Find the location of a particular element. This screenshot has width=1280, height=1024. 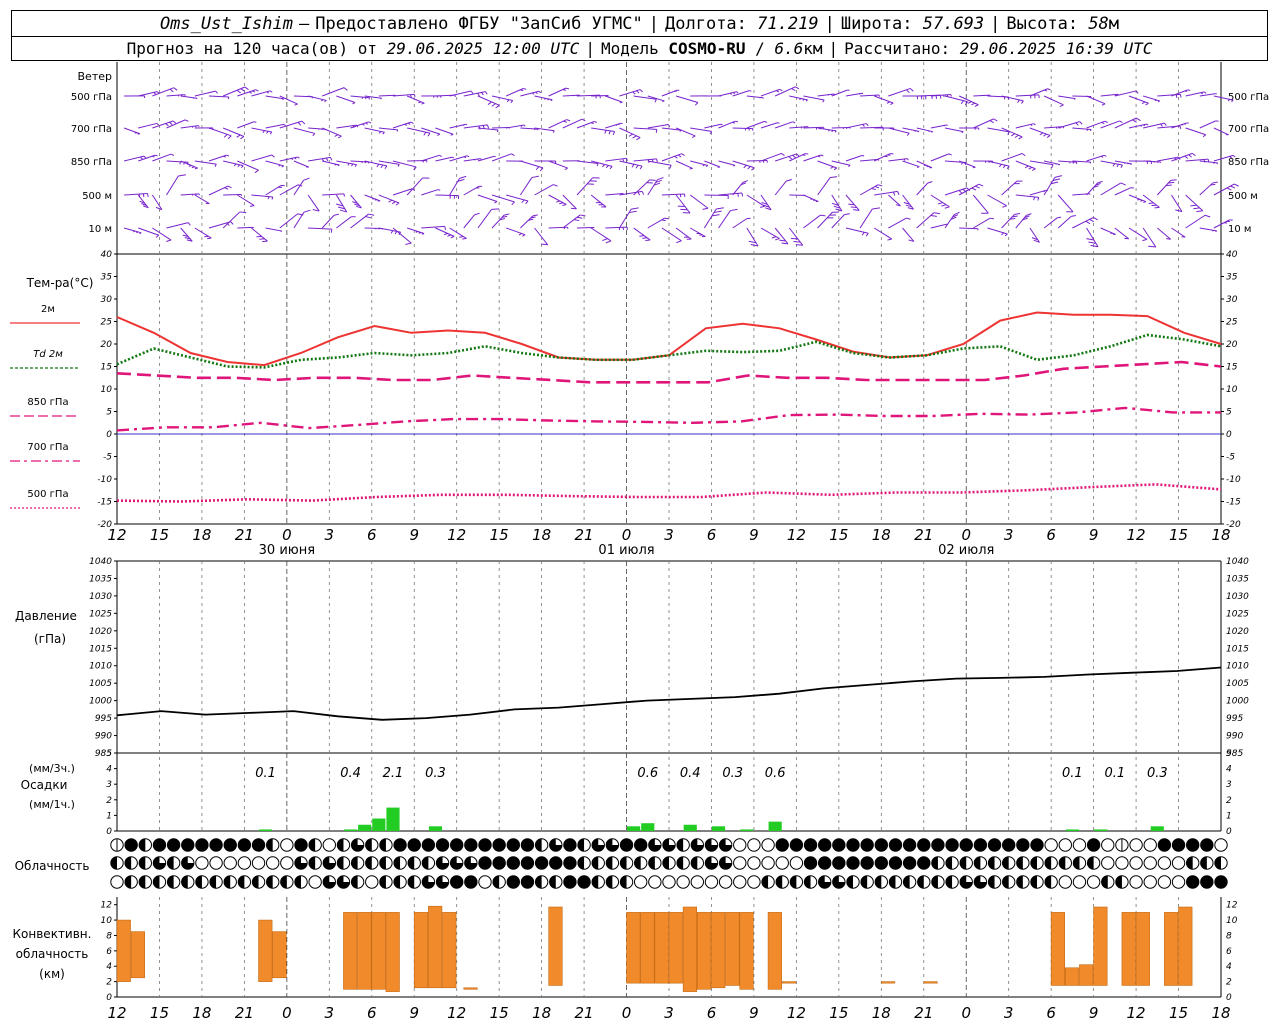

precip-label: 2.1 is located at coordinates (393, 773).